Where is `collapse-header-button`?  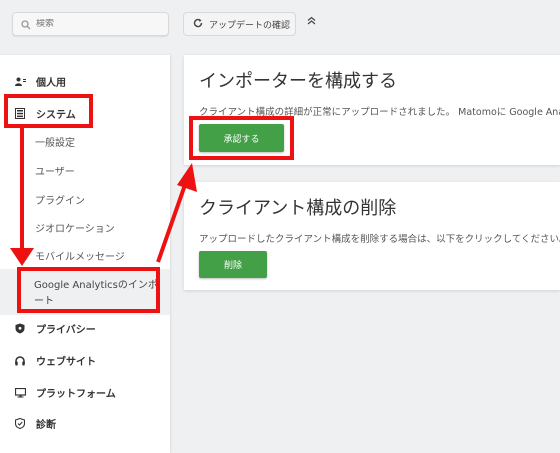
collapse-header-button is located at coordinates (311, 21).